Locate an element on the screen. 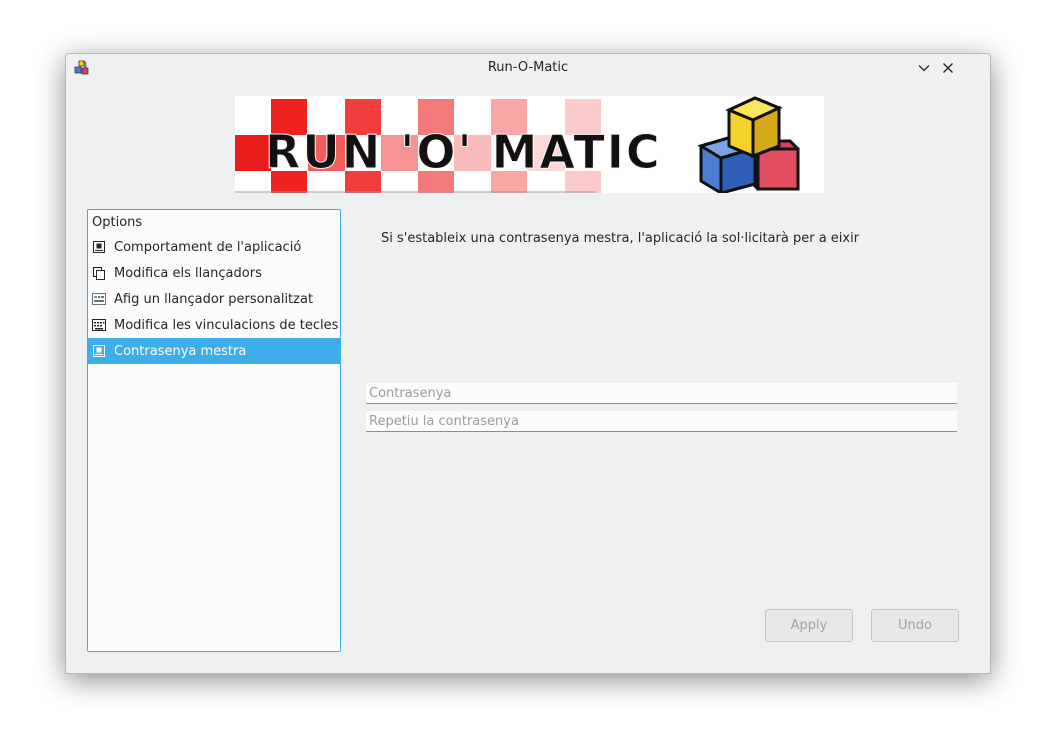 The height and width of the screenshot is (749, 1054). password-icon is located at coordinates (99, 351).